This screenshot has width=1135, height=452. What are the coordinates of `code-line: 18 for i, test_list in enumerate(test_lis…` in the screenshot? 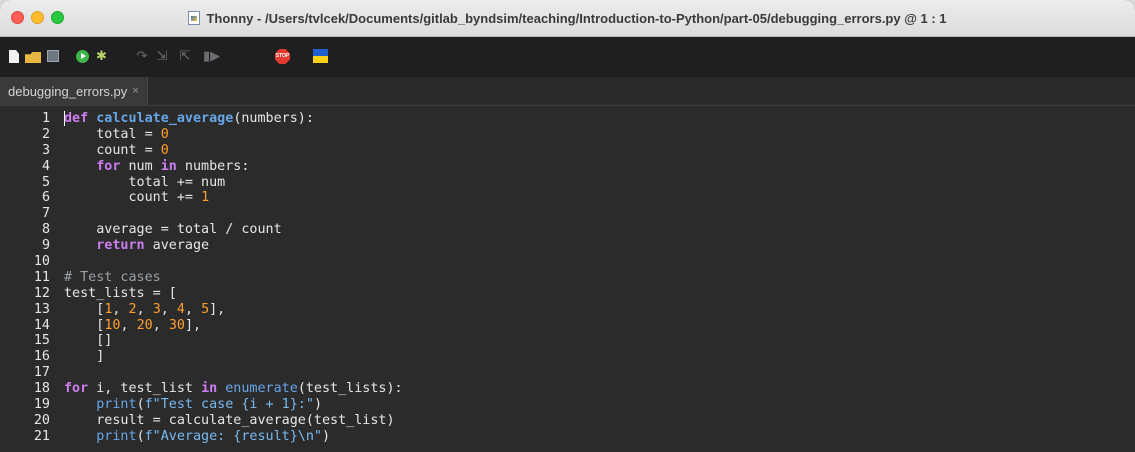 It's located at (567, 389).